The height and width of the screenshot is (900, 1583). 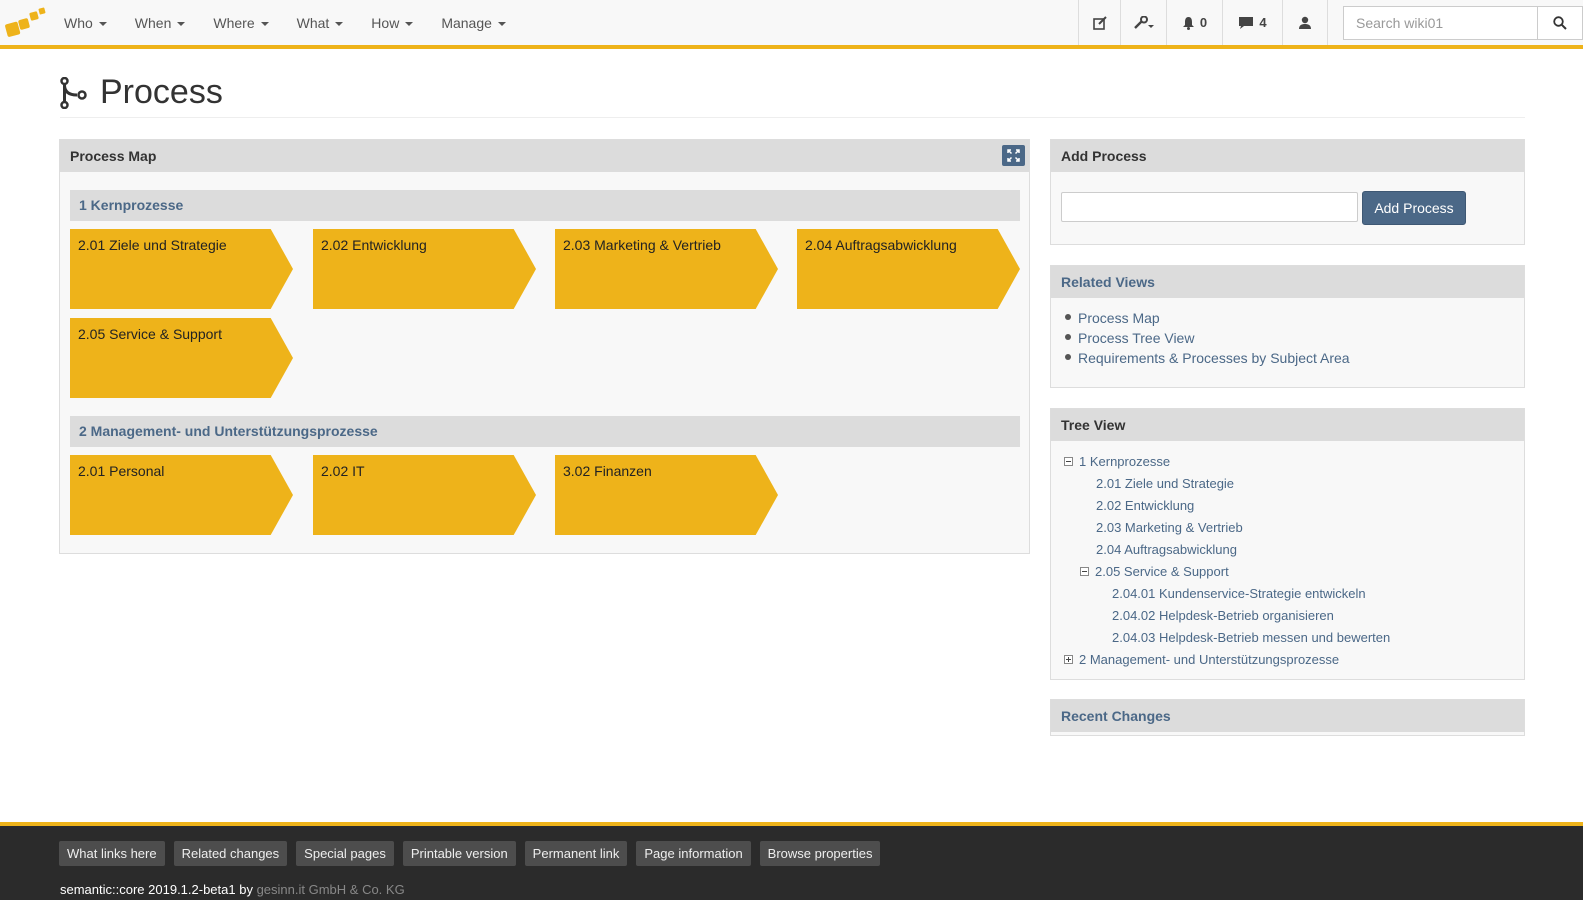 I want to click on menu-what-label: What, so click(x=313, y=23).